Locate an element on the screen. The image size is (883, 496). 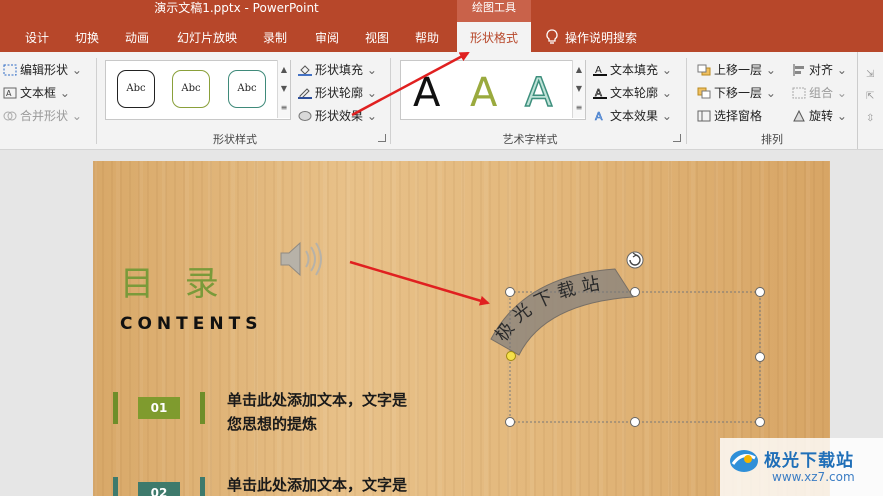
shape-style-olive: Abc is located at coordinates (191, 89).